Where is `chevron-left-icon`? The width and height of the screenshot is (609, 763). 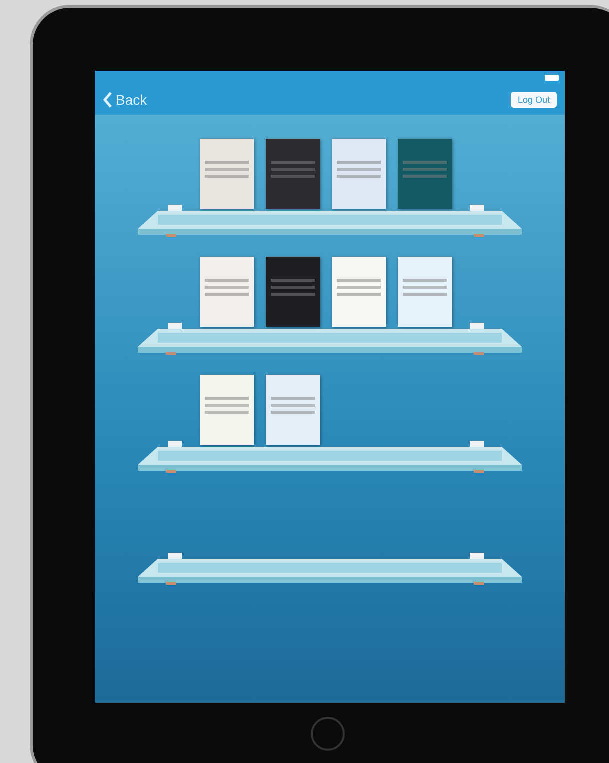 chevron-left-icon is located at coordinates (108, 100).